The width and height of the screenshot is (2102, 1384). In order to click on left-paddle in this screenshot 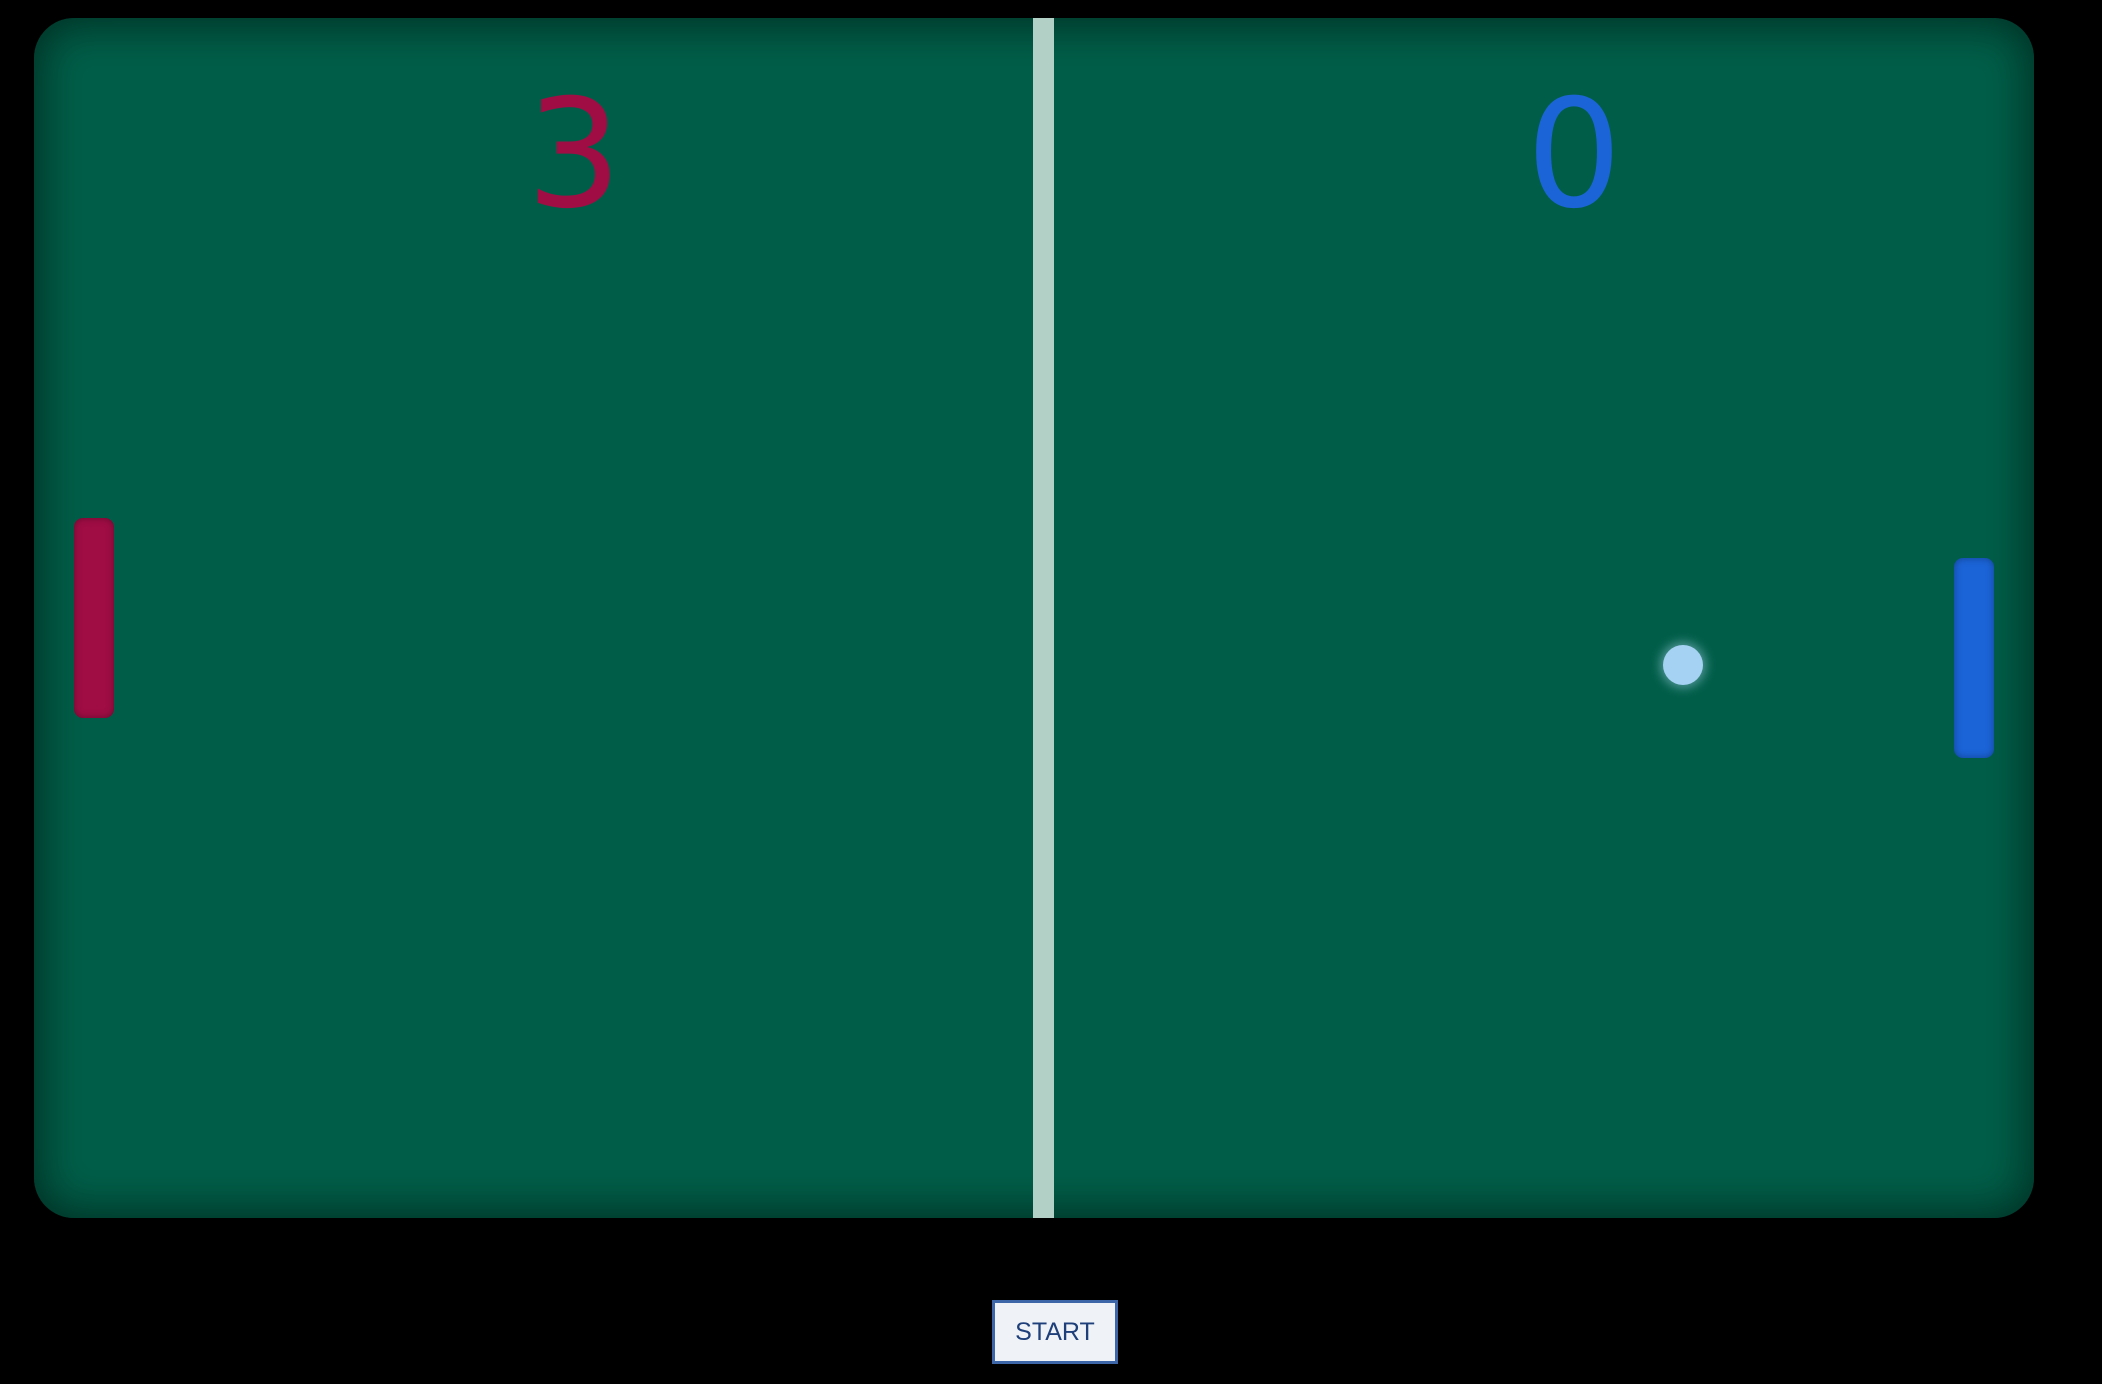, I will do `click(94, 618)`.